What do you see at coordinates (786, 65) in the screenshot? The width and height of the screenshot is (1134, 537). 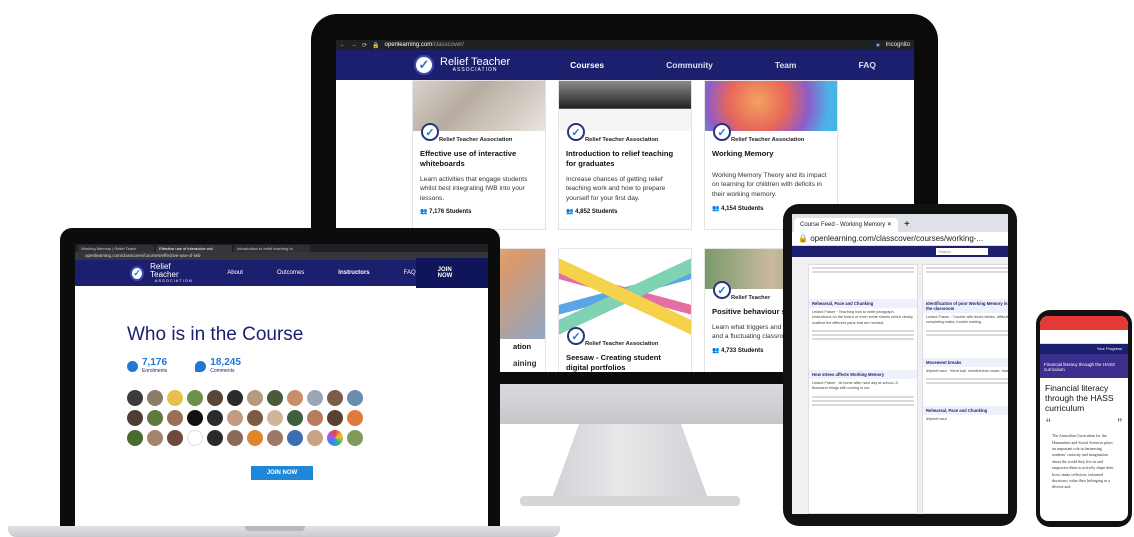 I see `nav-team: Team` at bounding box center [786, 65].